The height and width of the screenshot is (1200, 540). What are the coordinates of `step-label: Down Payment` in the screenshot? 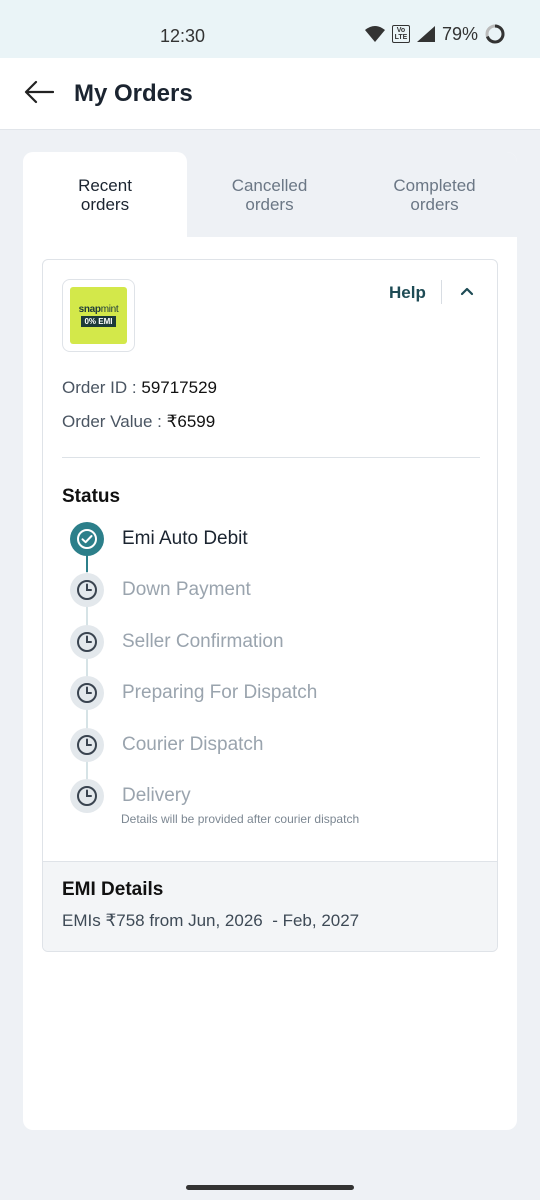 It's located at (186, 589).